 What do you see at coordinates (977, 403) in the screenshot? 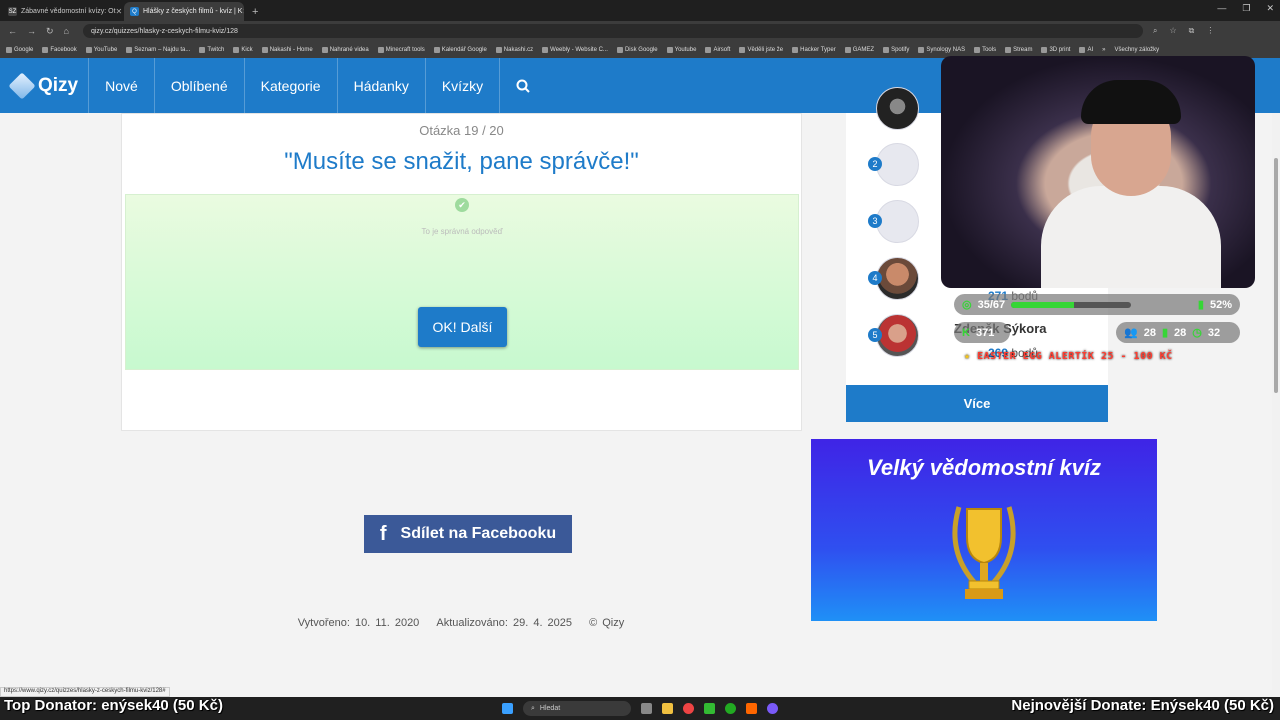
I see `more-button: Více` at bounding box center [977, 403].